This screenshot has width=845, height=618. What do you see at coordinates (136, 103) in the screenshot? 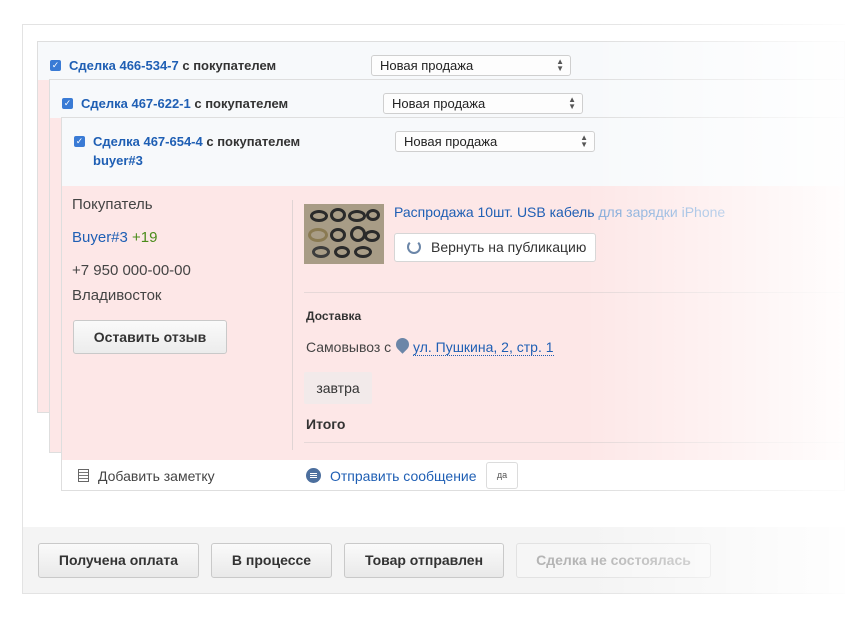
I see `deal-2-link: Сделка 467-622-1` at bounding box center [136, 103].